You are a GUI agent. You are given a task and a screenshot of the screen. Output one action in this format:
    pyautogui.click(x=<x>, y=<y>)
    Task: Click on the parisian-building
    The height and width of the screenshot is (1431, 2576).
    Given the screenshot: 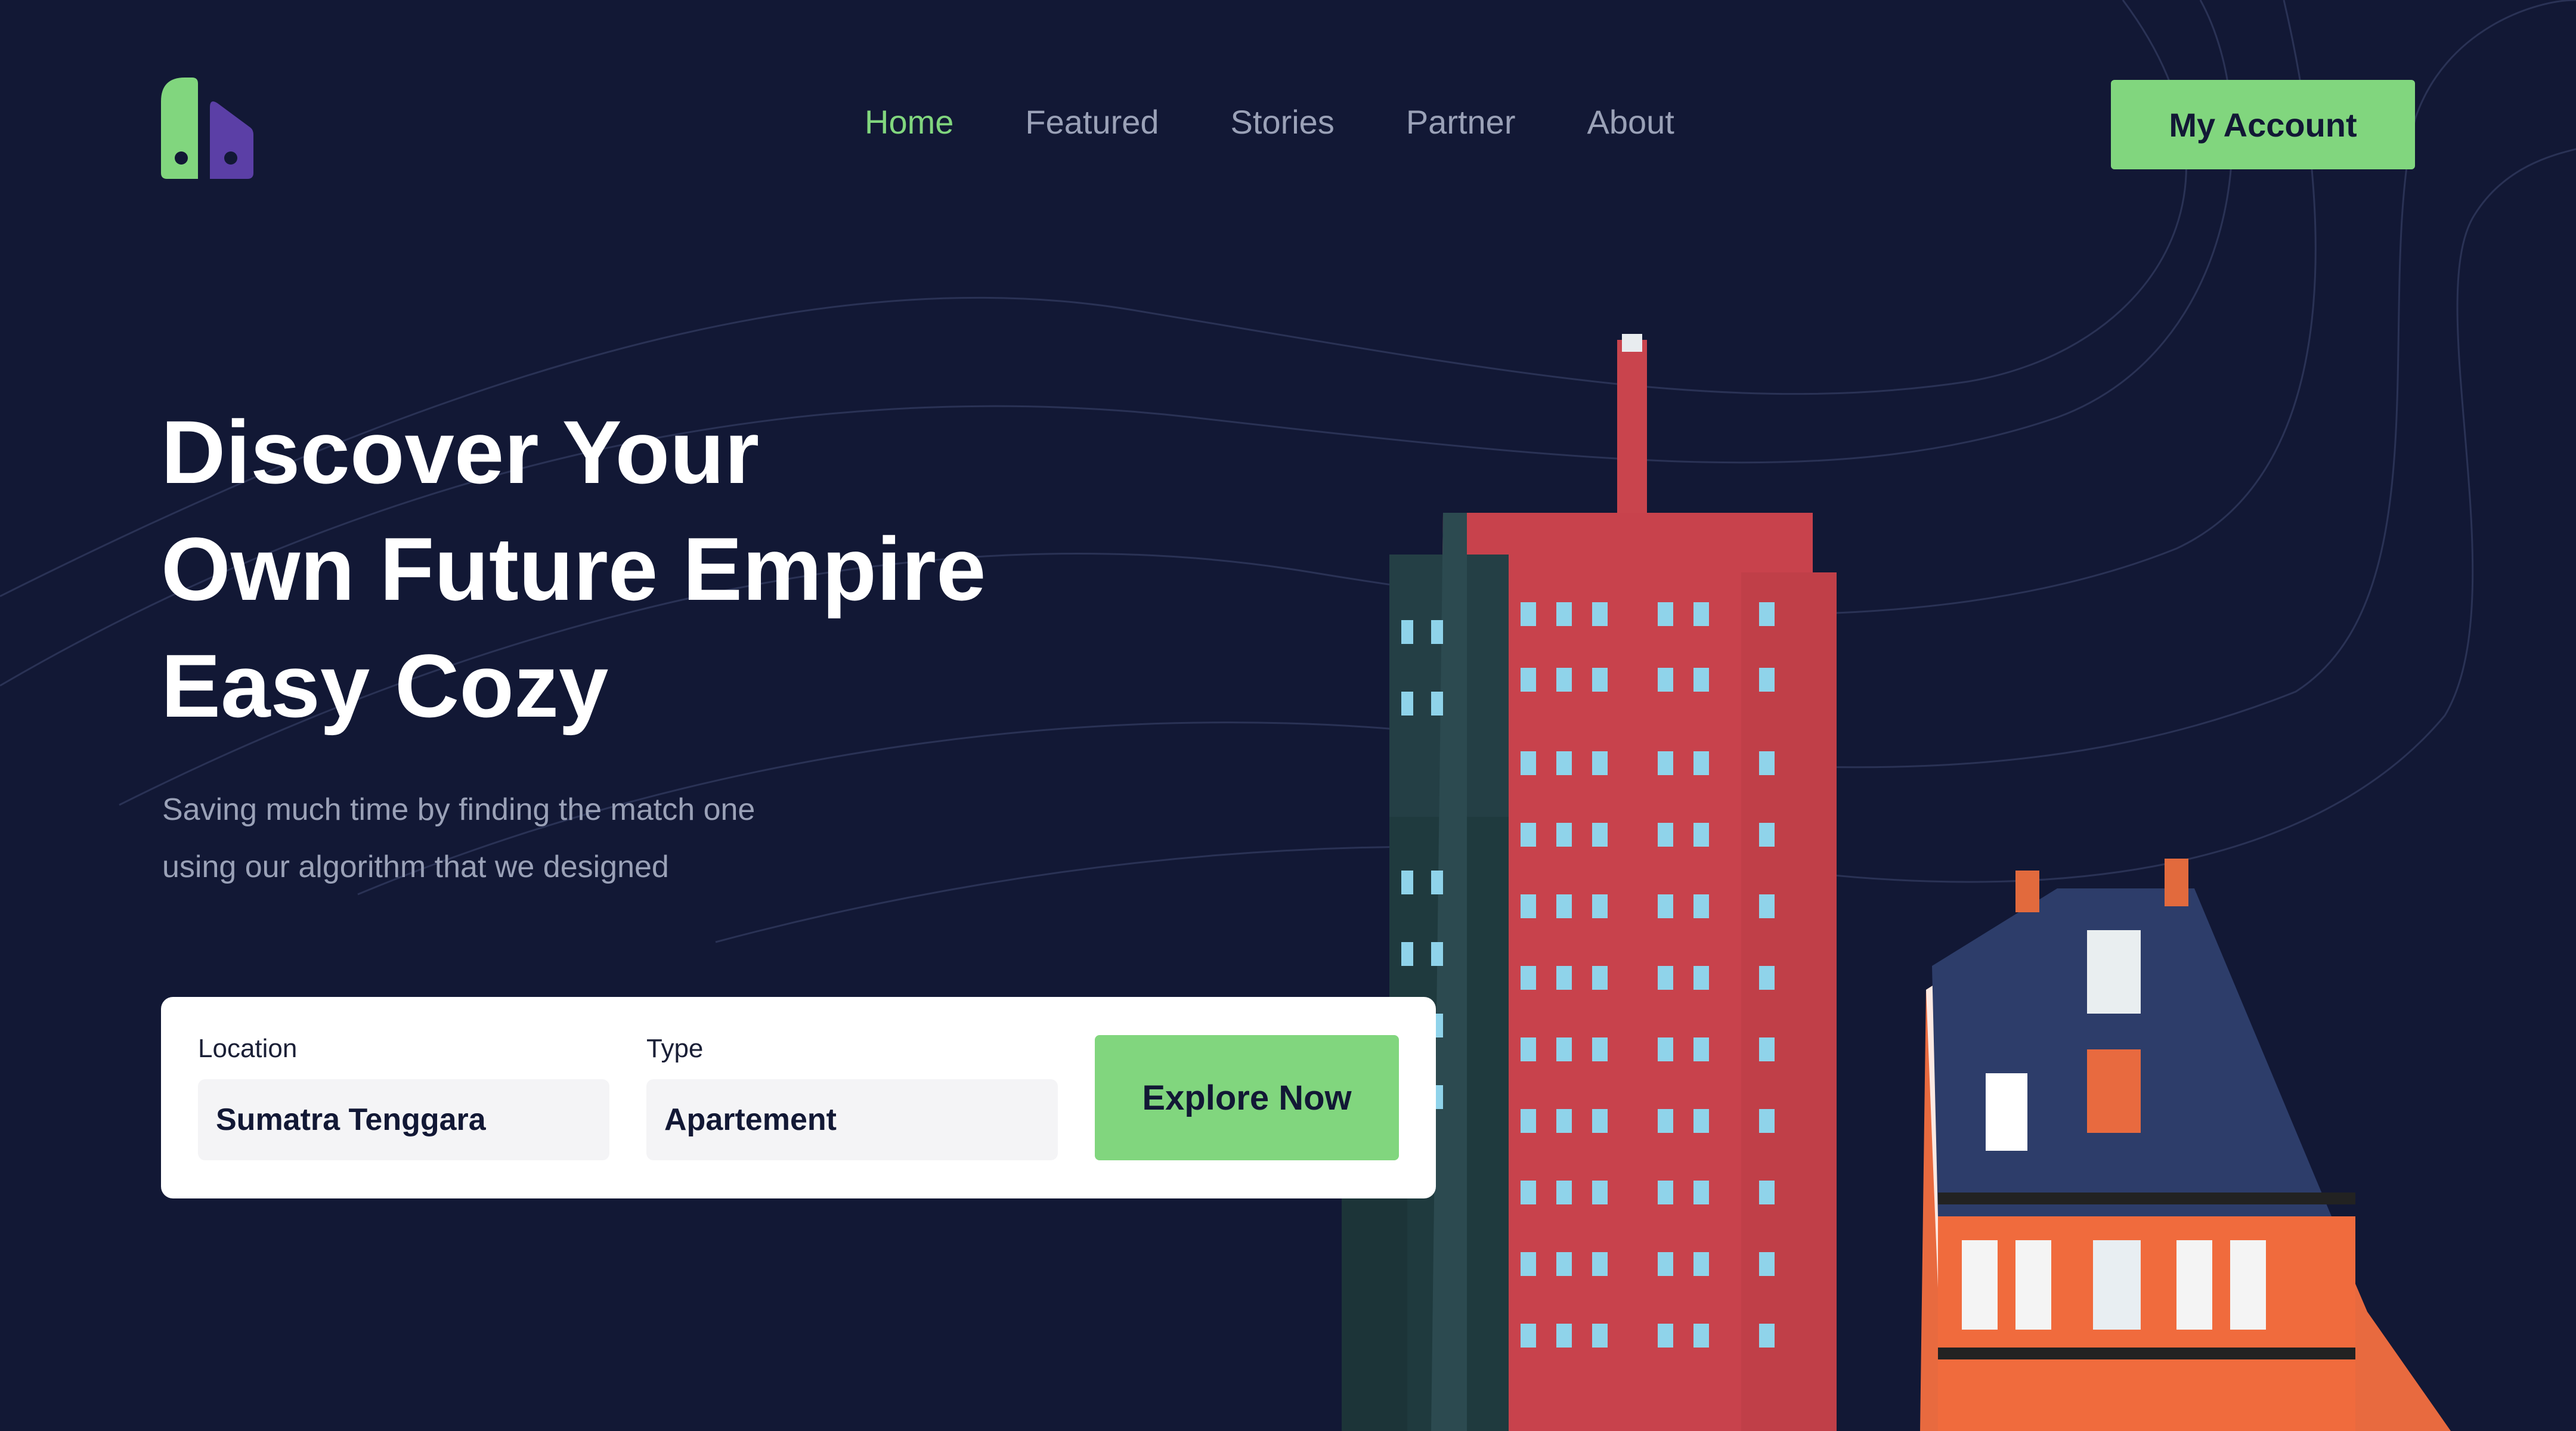 What is the action you would take?
    pyautogui.click(x=2185, y=1145)
    